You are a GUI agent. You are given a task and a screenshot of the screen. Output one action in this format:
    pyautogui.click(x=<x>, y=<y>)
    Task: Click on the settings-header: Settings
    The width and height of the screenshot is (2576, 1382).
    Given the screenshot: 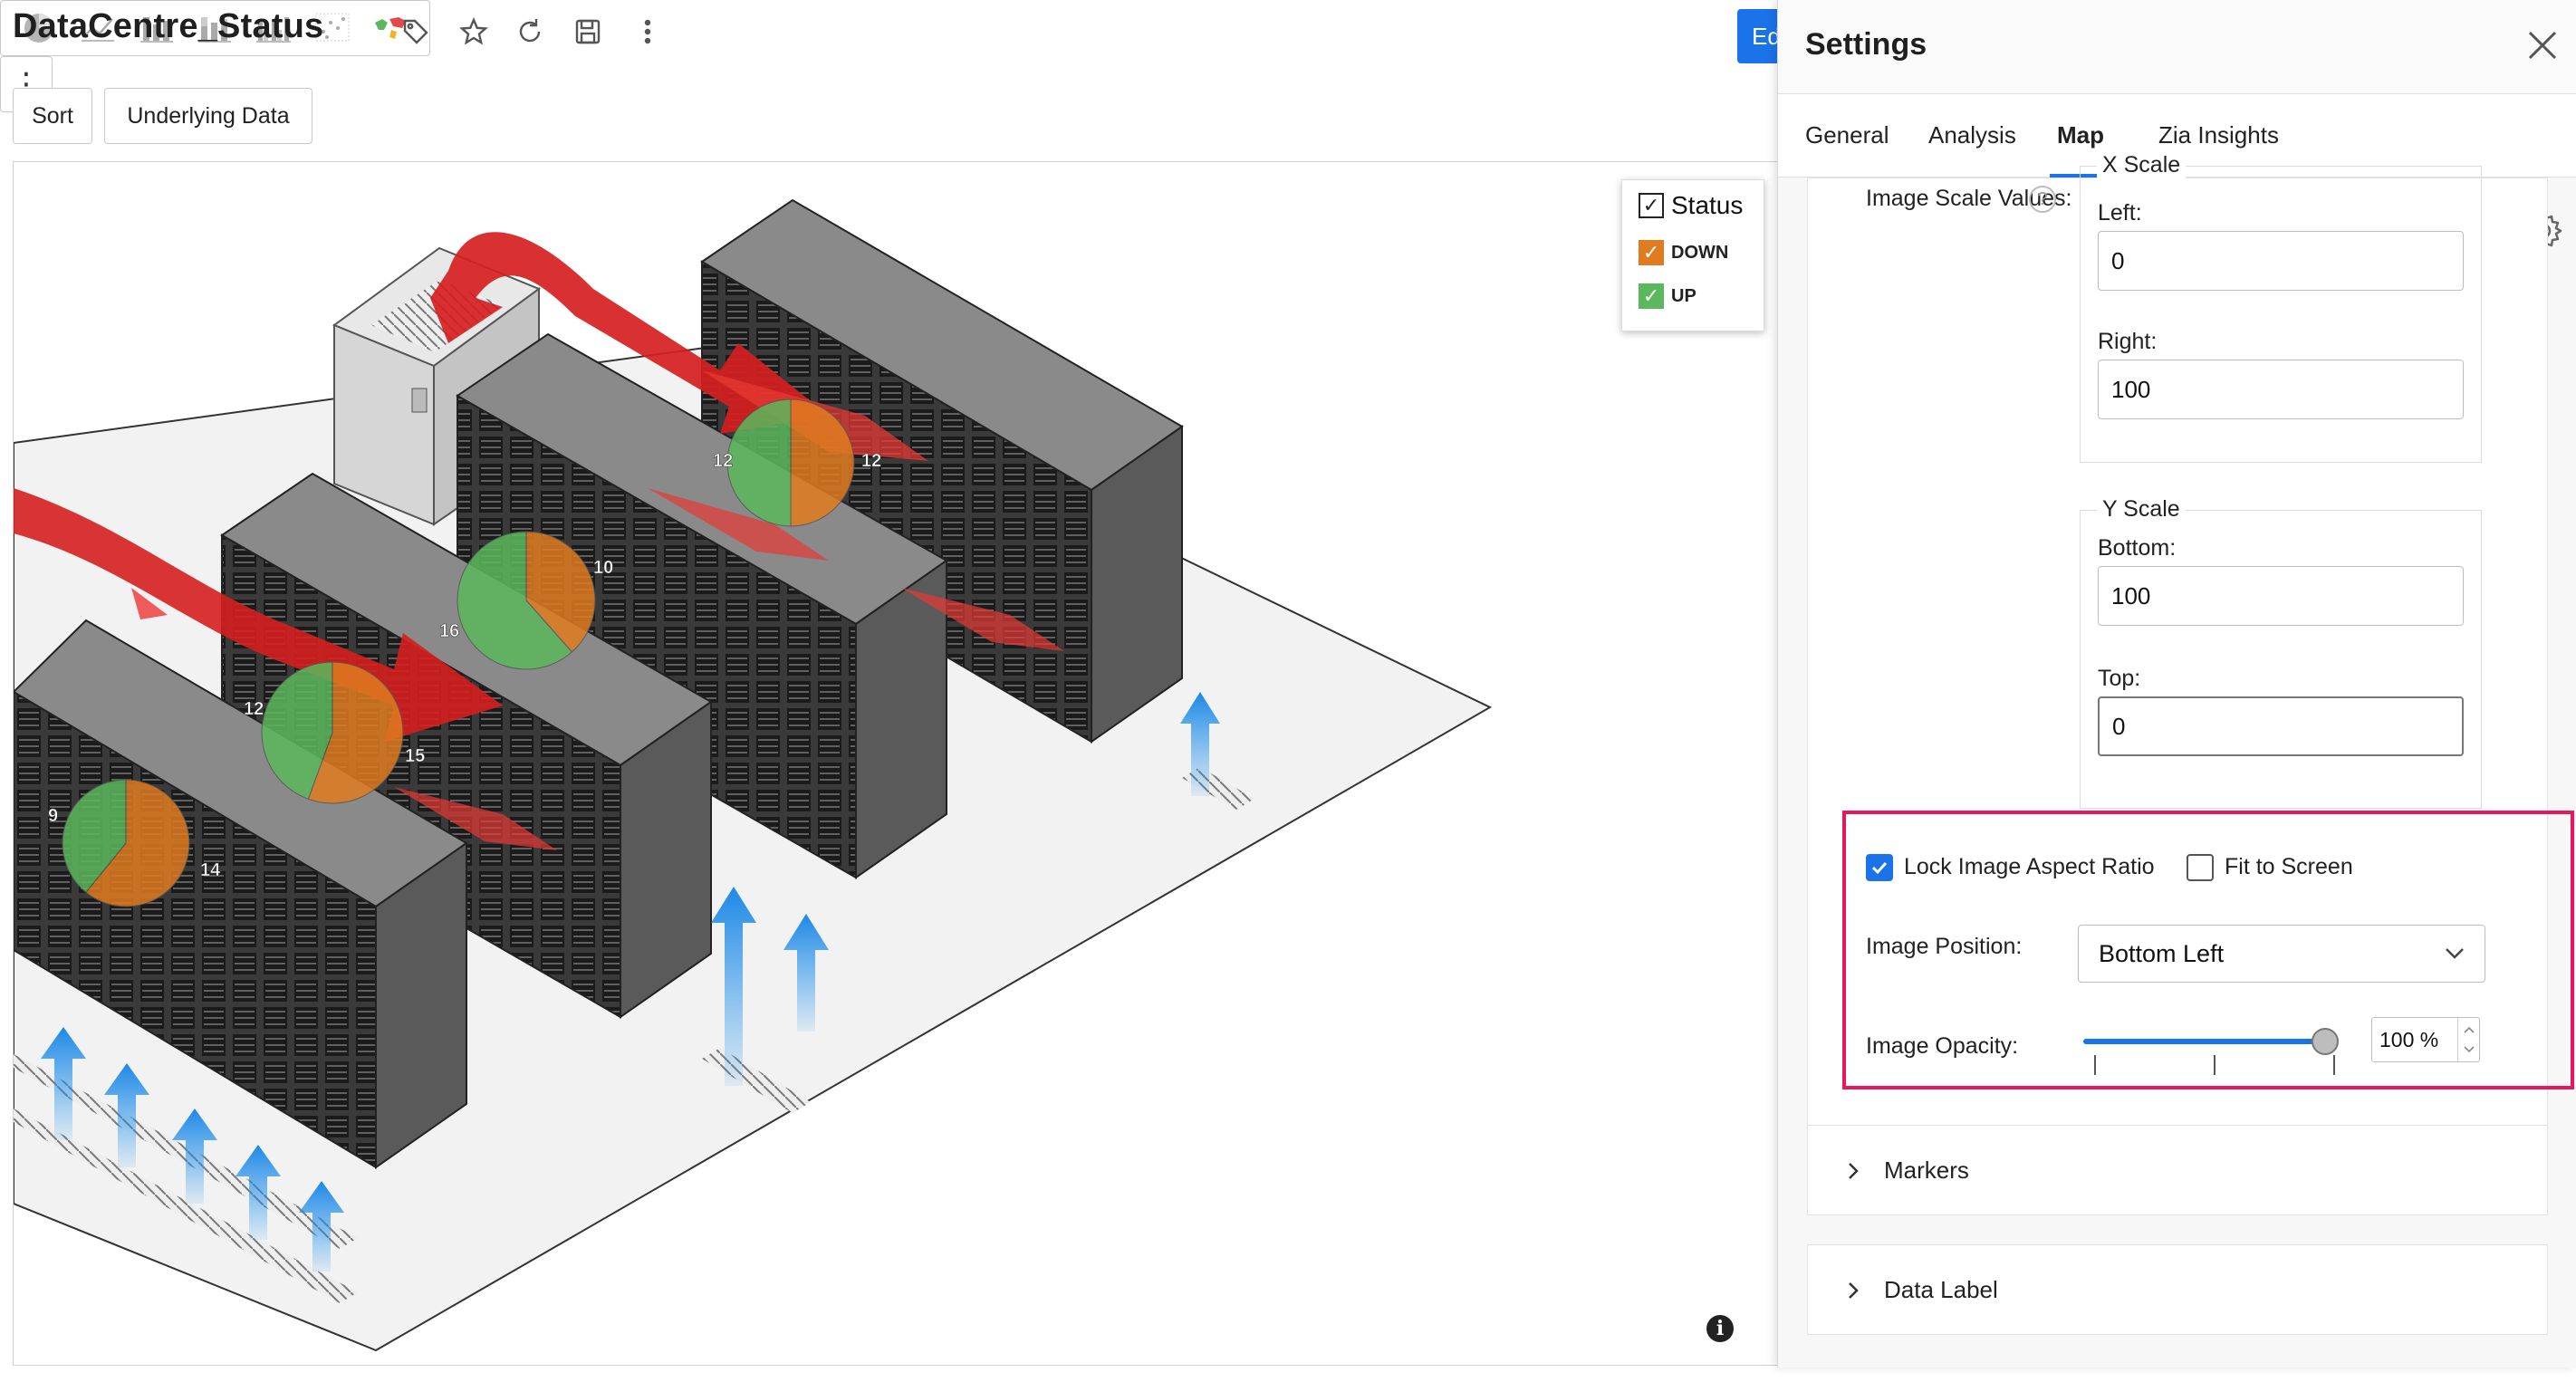 What is the action you would take?
    pyautogui.click(x=2177, y=47)
    